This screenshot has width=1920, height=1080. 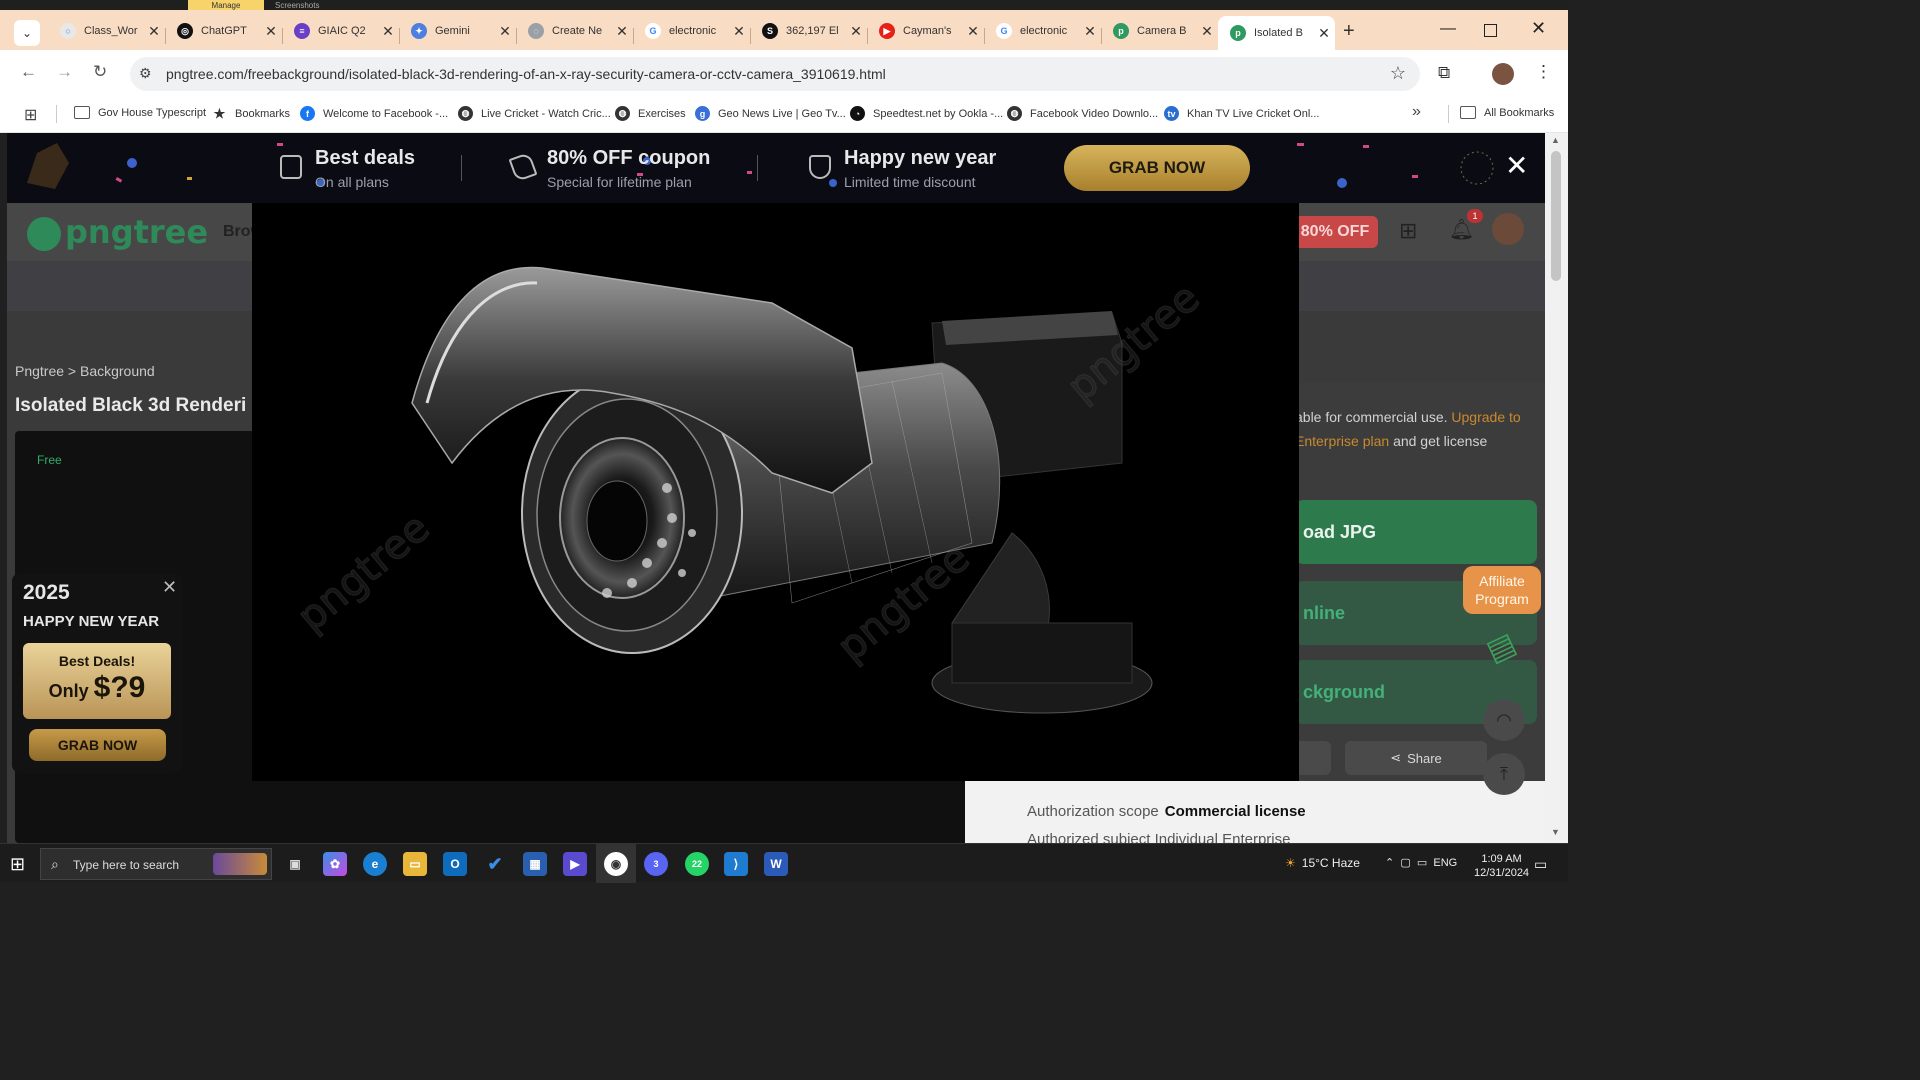 I want to click on chrome-profile-icon: 3, so click(x=656, y=864).